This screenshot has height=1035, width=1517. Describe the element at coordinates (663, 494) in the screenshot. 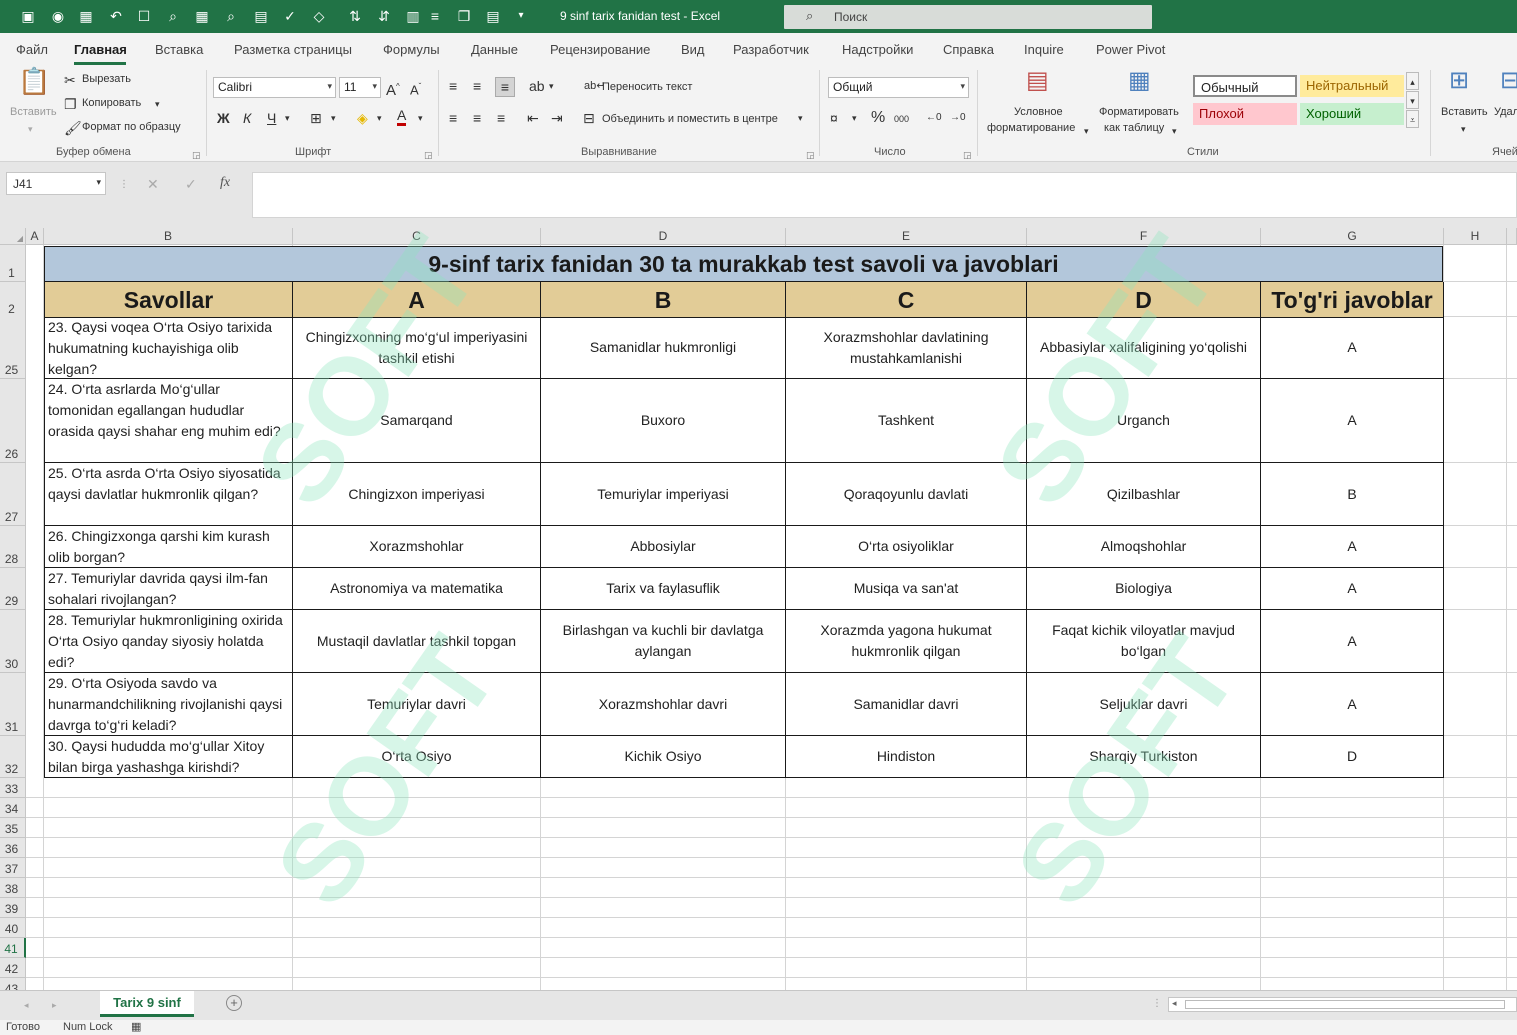

I see `option-cell: Temuriylar imperiyasi` at that location.